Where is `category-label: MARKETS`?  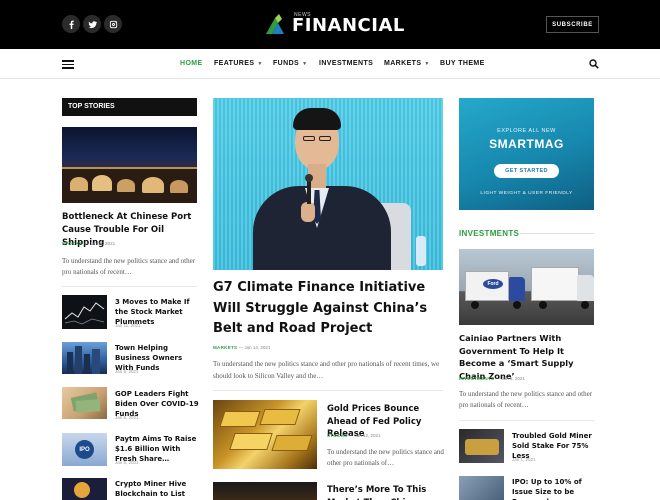 category-label: MARKETS is located at coordinates (225, 347).